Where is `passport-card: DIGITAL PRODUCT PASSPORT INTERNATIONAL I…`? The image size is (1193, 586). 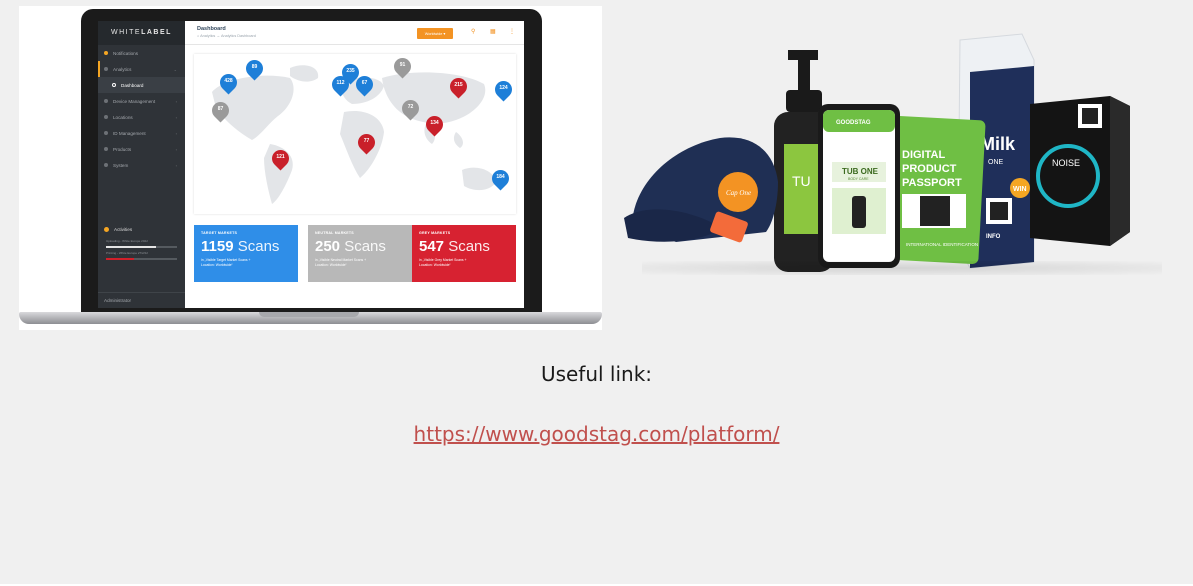
passport-card: DIGITAL PRODUCT PASSPORT INTERNATIONAL I… is located at coordinates (936, 190).